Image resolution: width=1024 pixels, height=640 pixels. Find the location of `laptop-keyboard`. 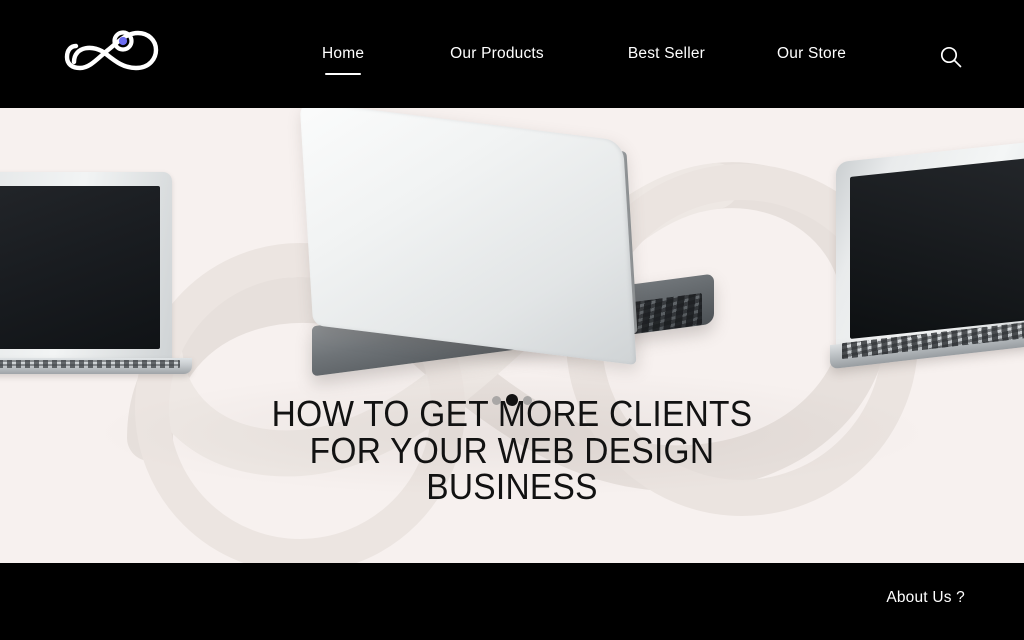

laptop-keyboard is located at coordinates (90, 364).